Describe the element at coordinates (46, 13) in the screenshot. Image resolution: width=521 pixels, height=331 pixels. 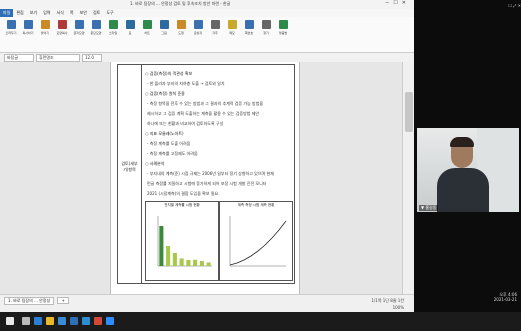
I see `menu-item: 입력` at that location.